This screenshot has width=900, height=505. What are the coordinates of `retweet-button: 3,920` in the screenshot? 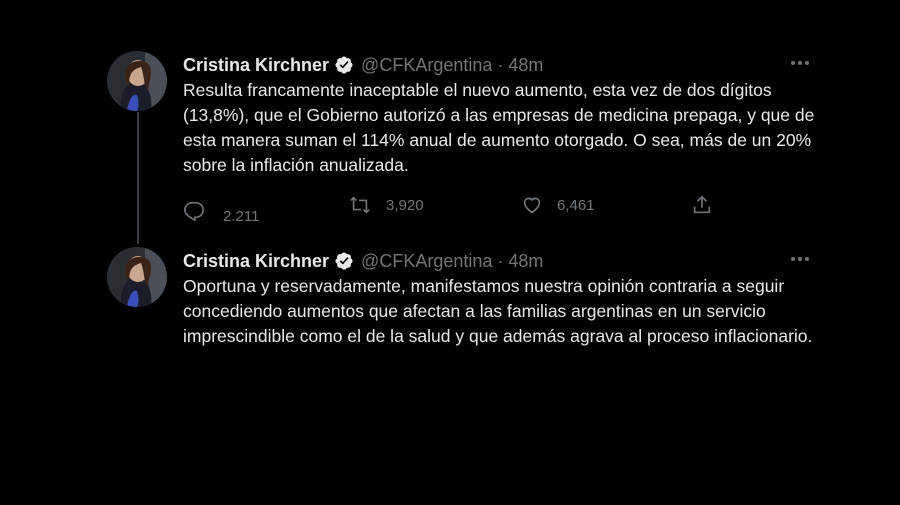 It's located at (386, 205).